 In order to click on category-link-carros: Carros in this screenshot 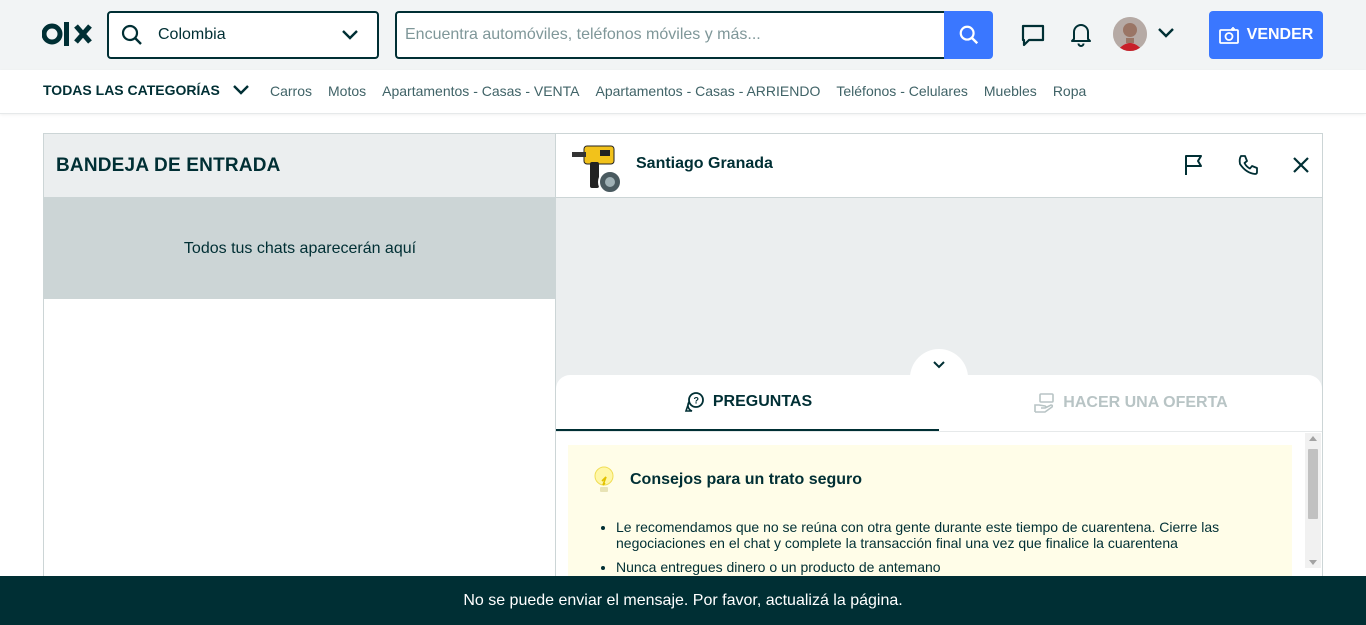, I will do `click(291, 91)`.